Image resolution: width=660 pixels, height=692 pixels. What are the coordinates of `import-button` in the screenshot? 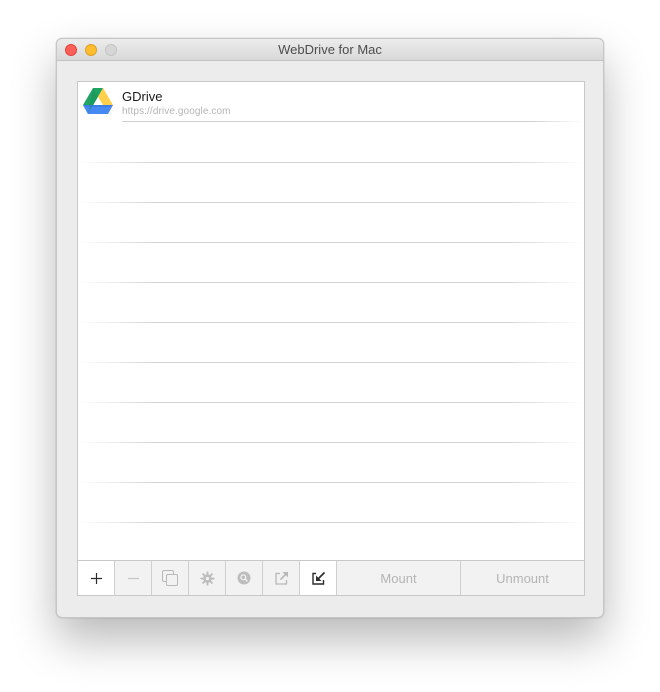 It's located at (318, 578).